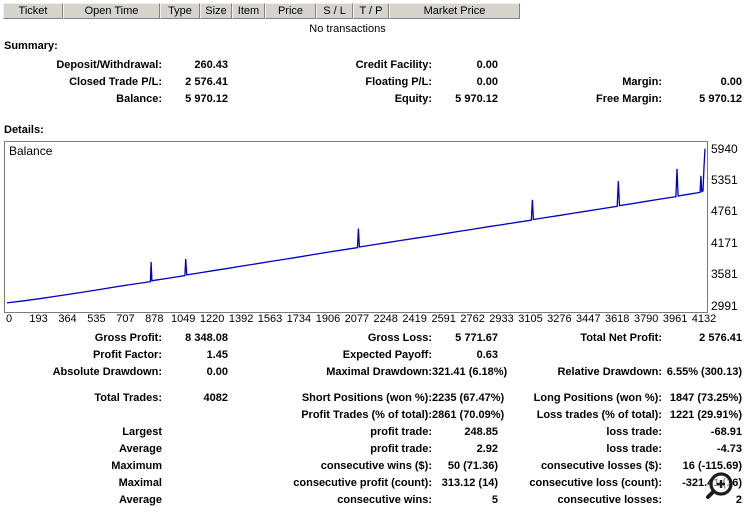  What do you see at coordinates (334, 11) in the screenshot?
I see `column-header-s-l: S / L` at bounding box center [334, 11].